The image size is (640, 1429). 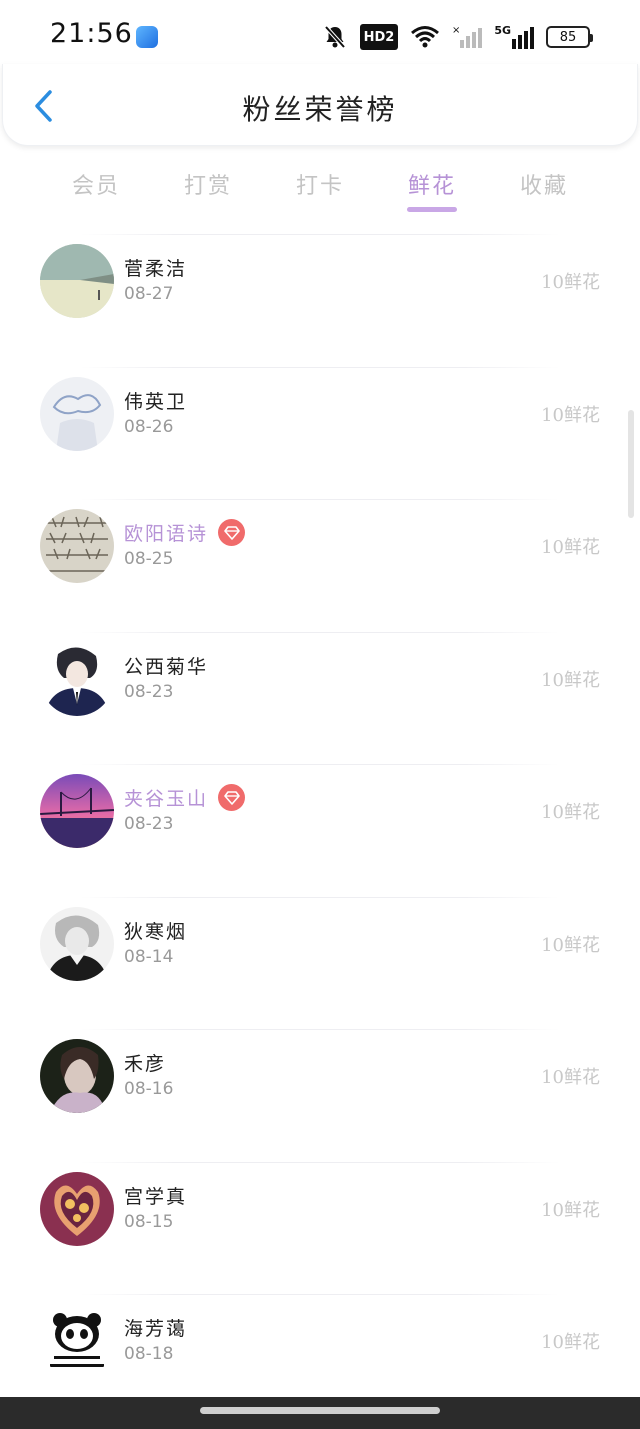 I want to click on signal-weak-icon: ×, so click(x=467, y=37).